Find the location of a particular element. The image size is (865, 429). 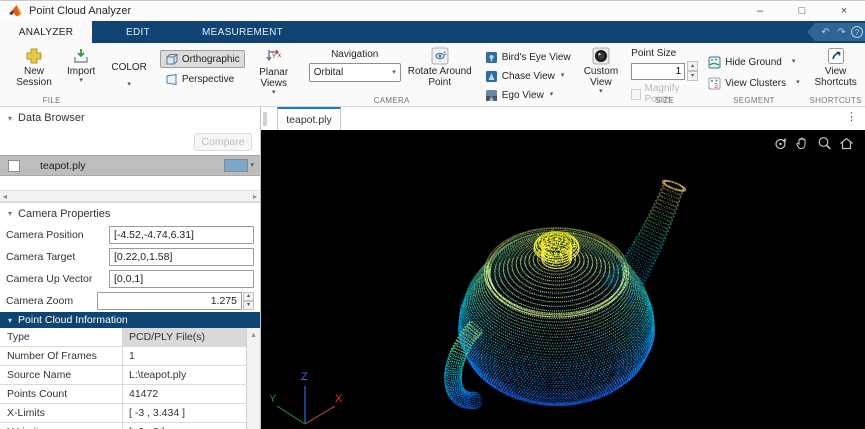

camera-section-label: CAMERA is located at coordinates (391, 100).